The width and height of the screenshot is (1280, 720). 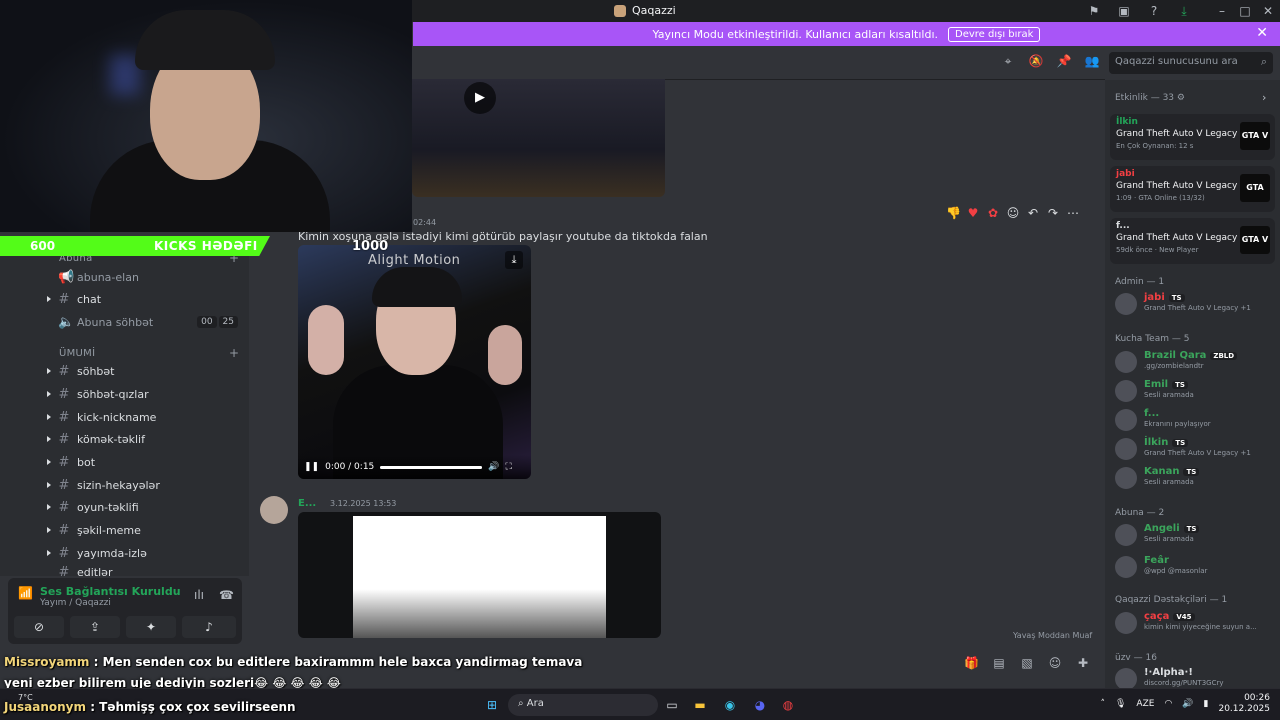 What do you see at coordinates (1053, 213) in the screenshot?
I see `forward-icon: ↷` at bounding box center [1053, 213].